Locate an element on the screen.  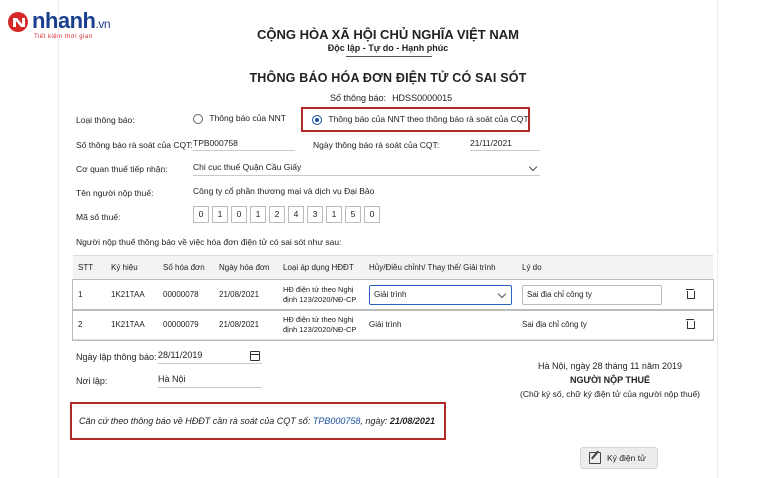
basis-mid: , ngày: is located at coordinates (375, 421).